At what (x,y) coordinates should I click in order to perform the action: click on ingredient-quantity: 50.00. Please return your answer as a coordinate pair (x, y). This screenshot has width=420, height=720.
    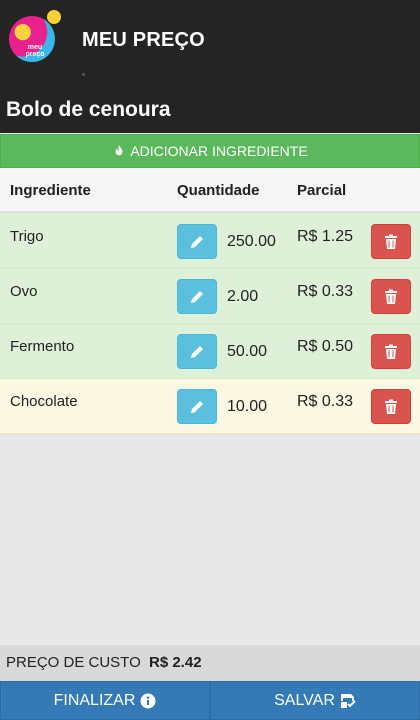
    Looking at the image, I should click on (247, 351).